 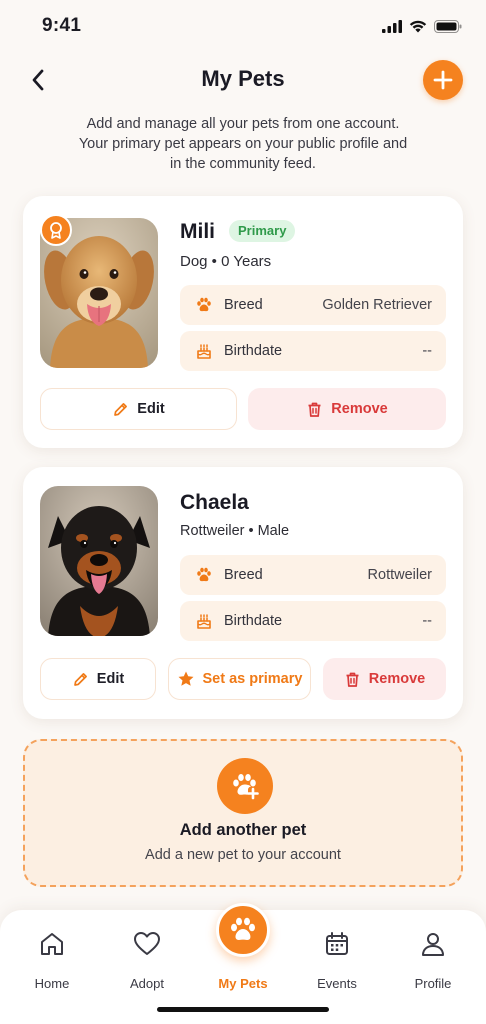 What do you see at coordinates (99, 561) in the screenshot?
I see `pet-photo-rottweiler` at bounding box center [99, 561].